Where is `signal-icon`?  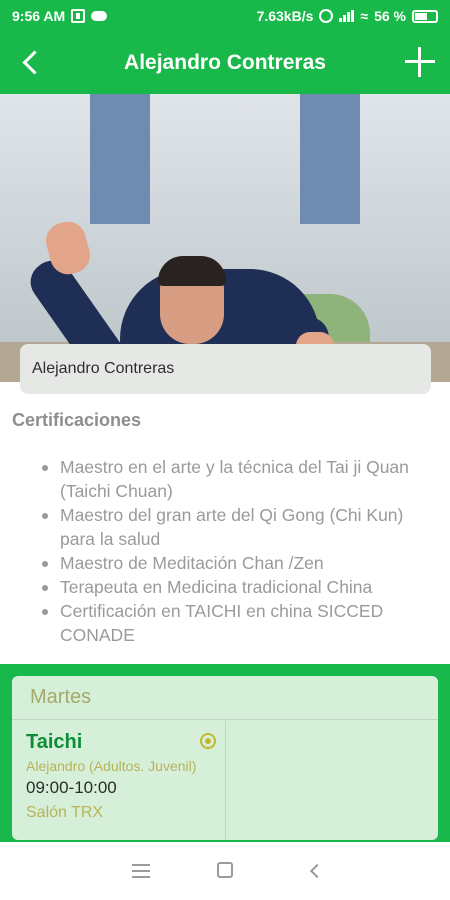
signal-icon is located at coordinates (347, 16).